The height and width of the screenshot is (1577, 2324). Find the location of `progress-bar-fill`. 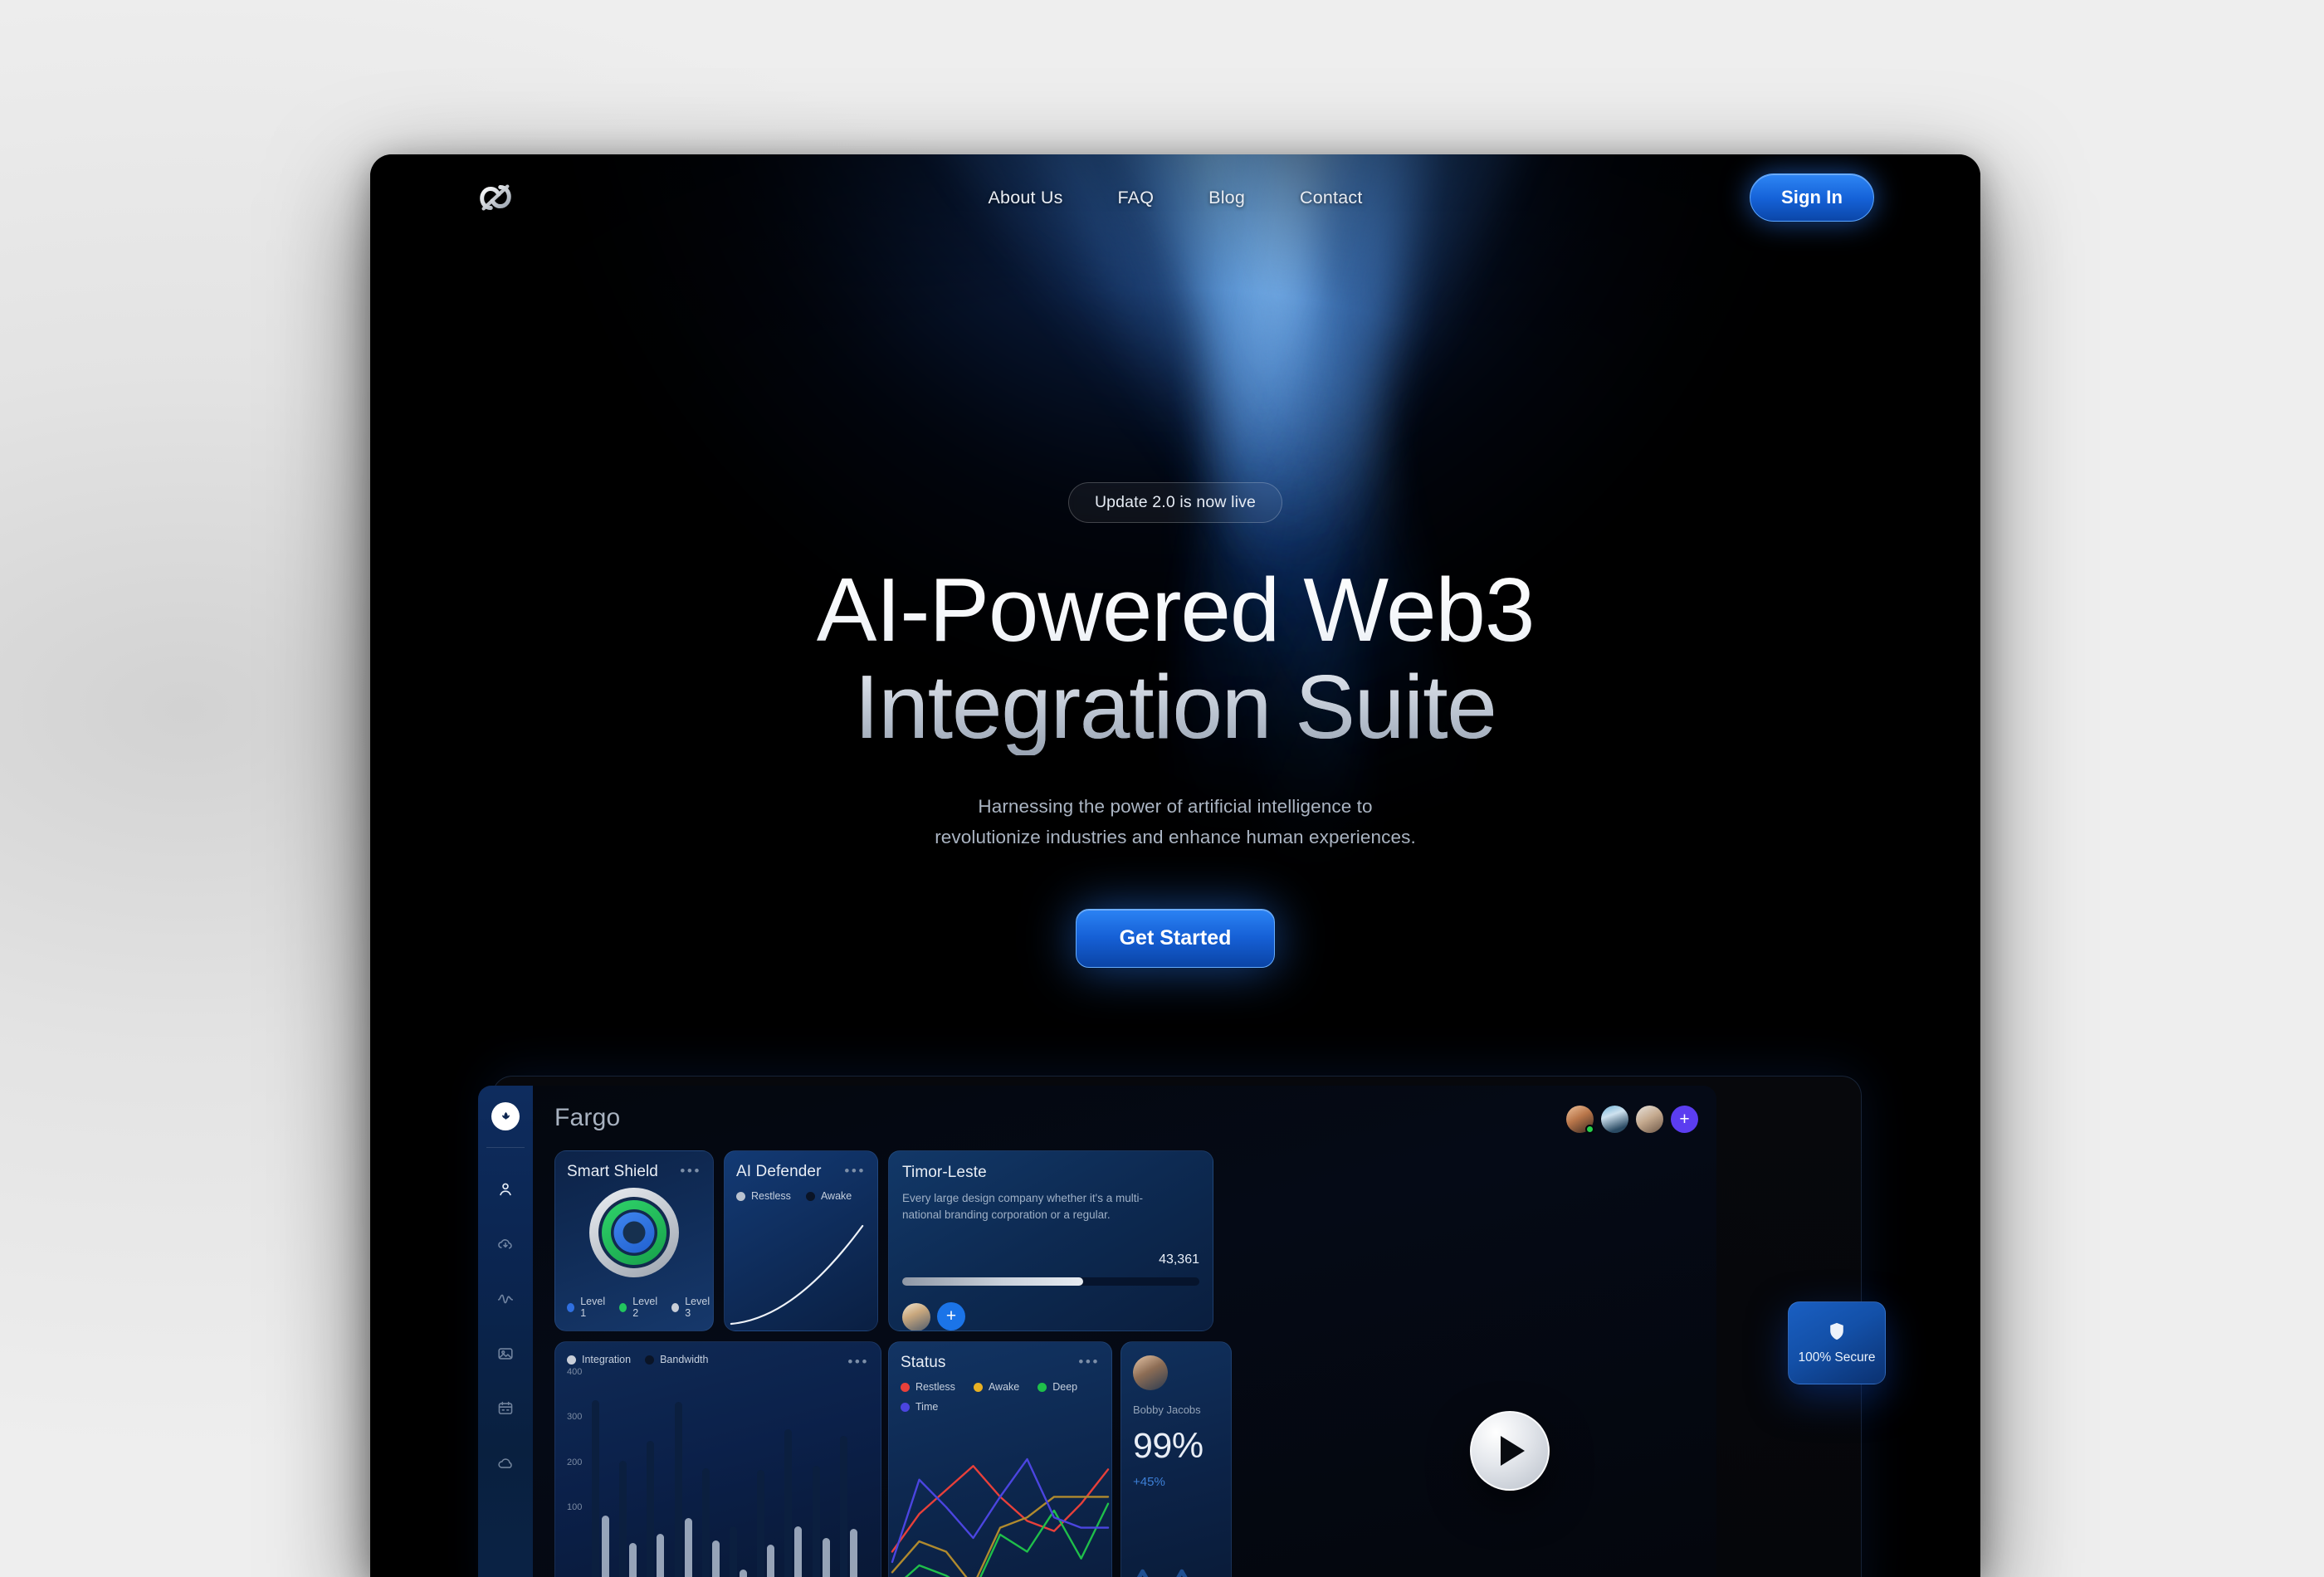

progress-bar-fill is located at coordinates (993, 1282).